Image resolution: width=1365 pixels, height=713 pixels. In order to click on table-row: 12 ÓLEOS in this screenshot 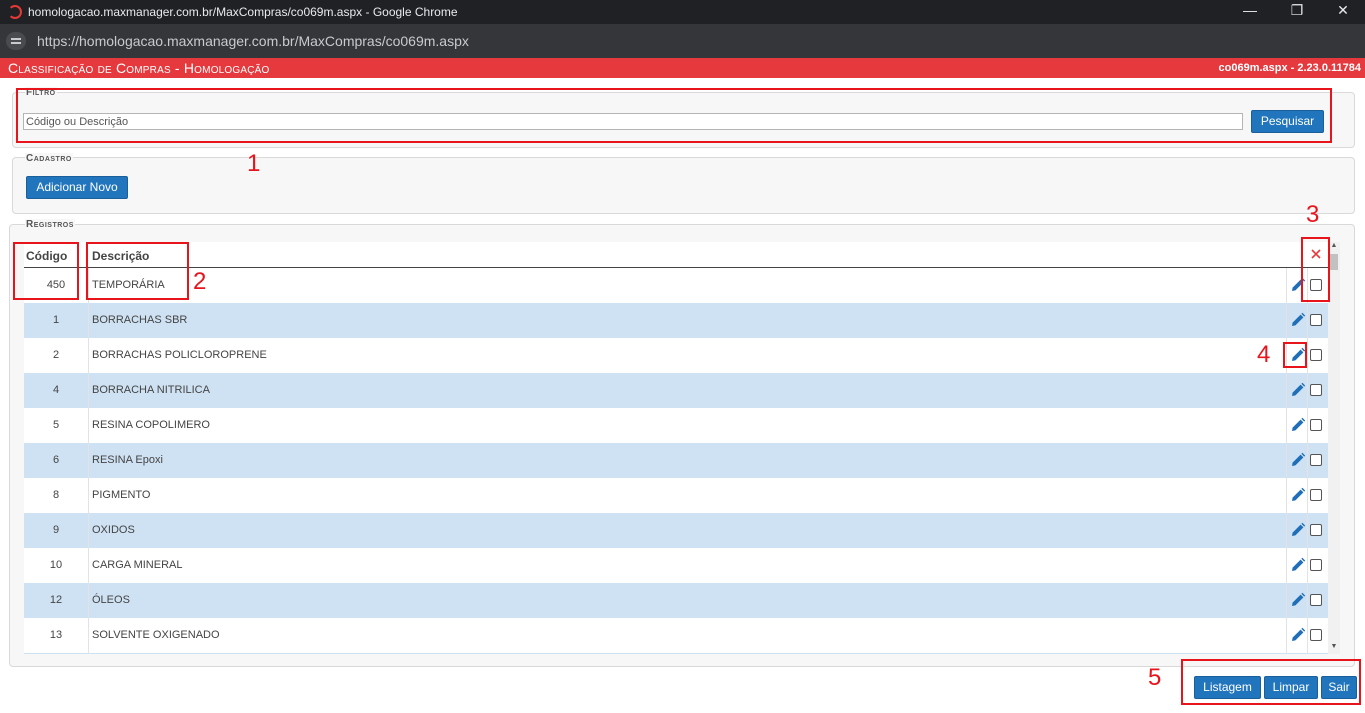, I will do `click(676, 600)`.